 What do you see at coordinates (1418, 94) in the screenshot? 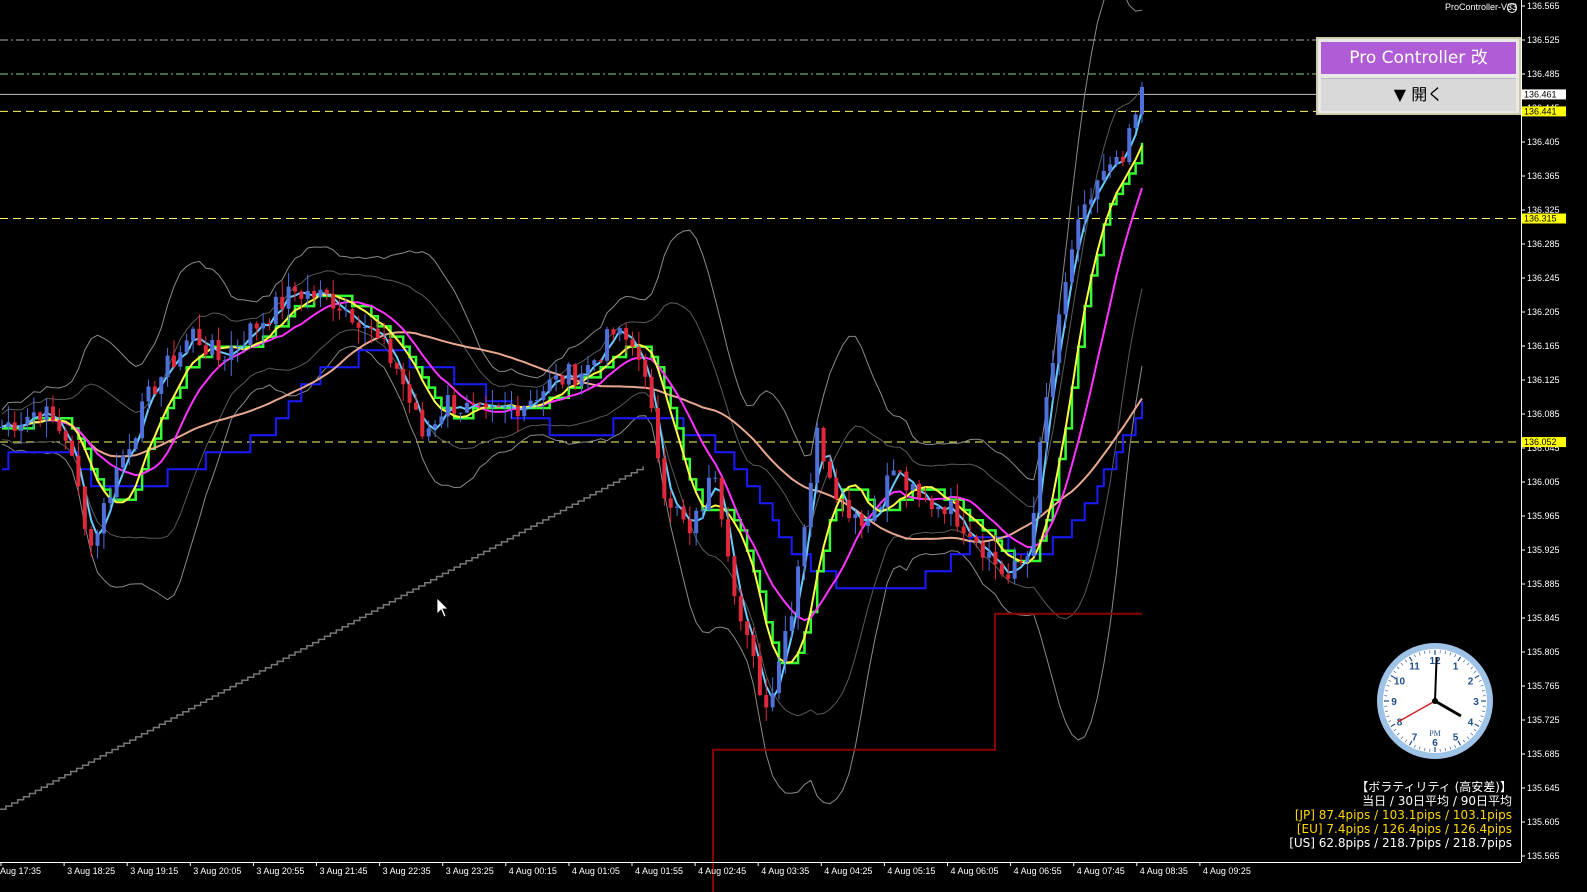
I see `open-button: ▼ 開く` at bounding box center [1418, 94].